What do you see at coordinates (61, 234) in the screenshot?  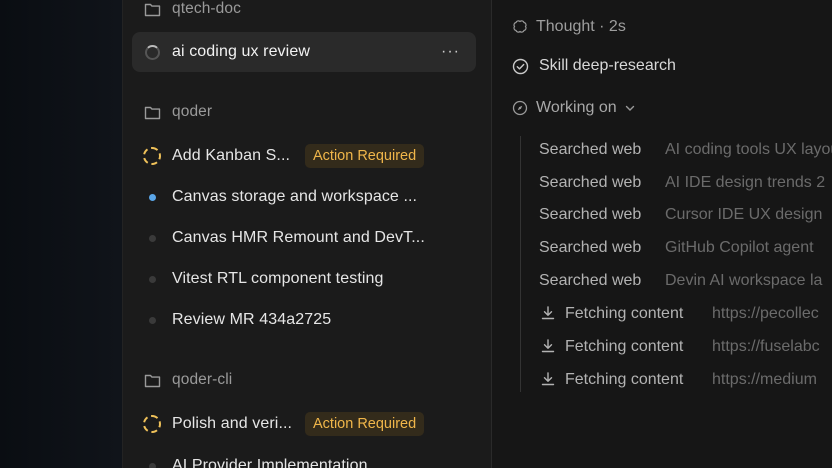 I see `desktop-background` at bounding box center [61, 234].